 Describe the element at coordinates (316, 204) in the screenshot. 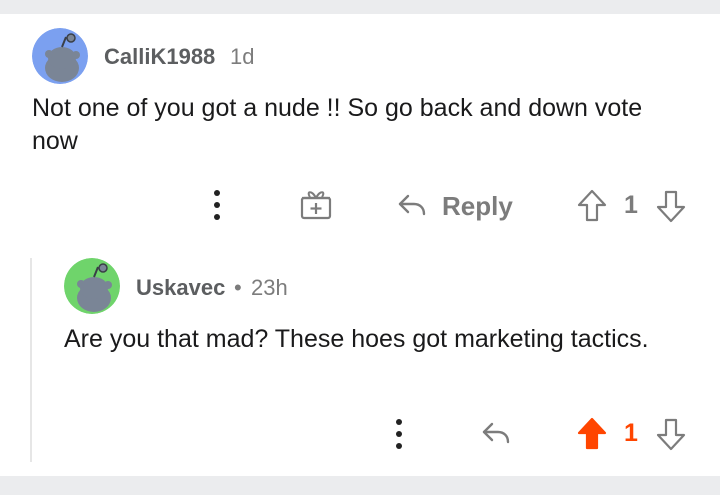

I see `award-gift-icon` at that location.